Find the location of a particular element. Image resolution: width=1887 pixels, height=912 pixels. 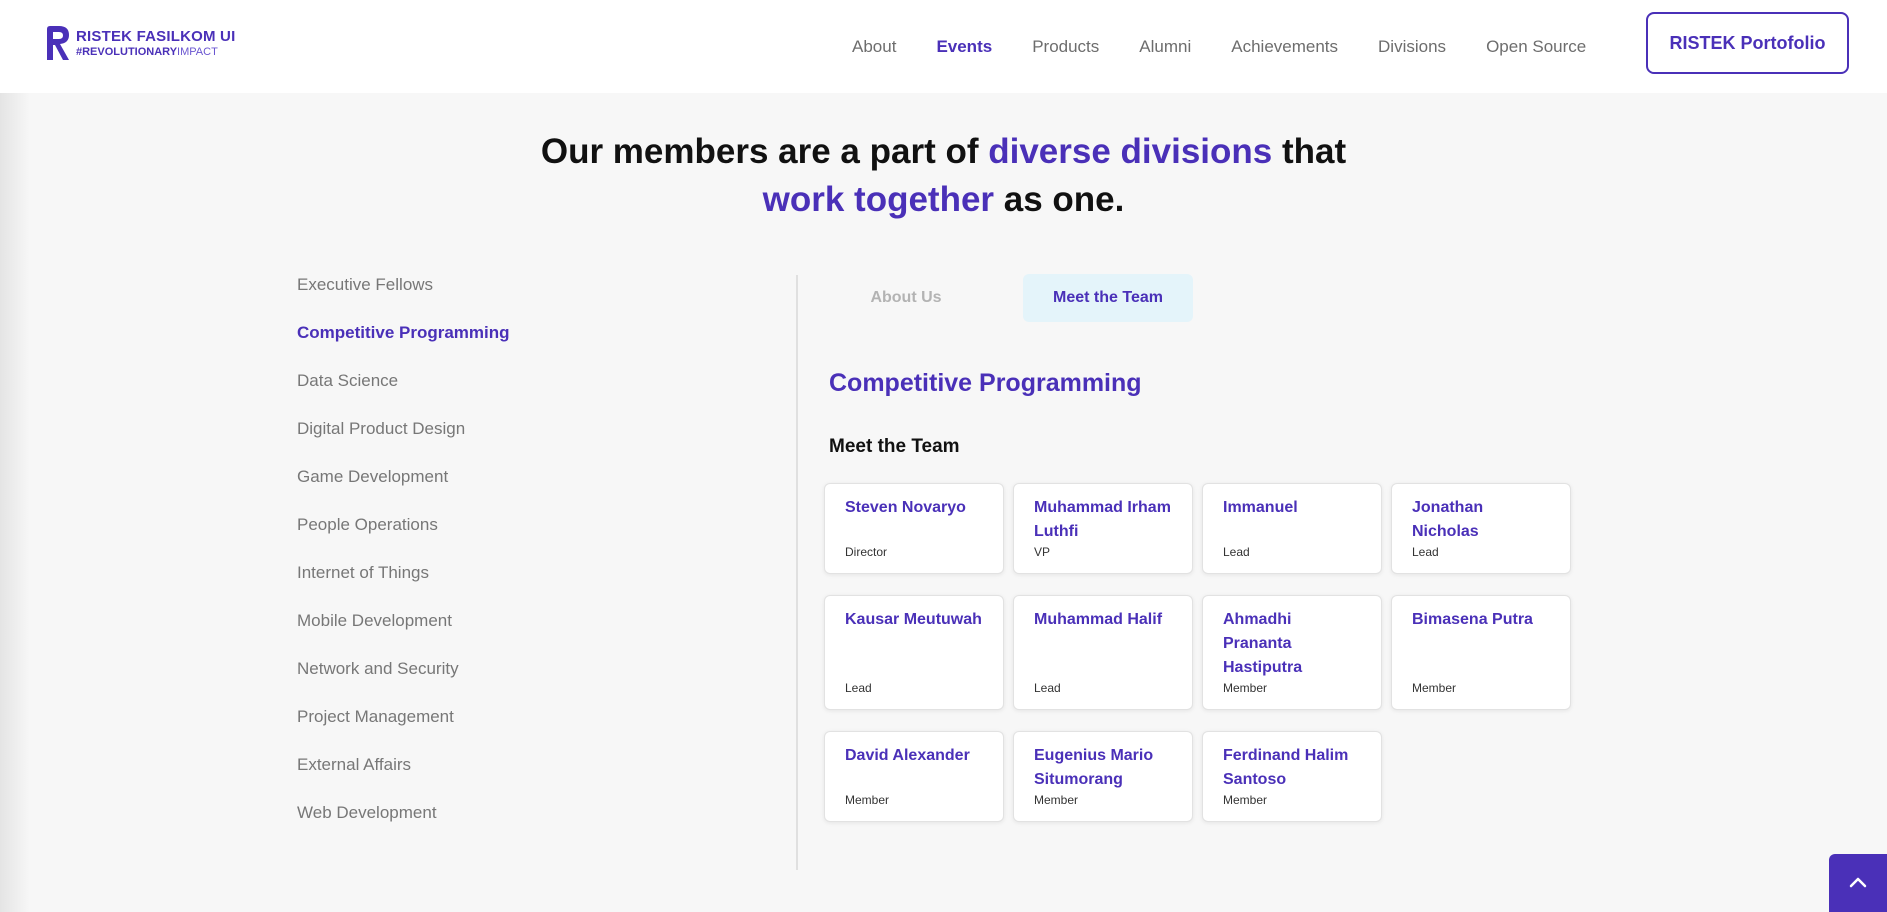

team-member-card: Bimasena Putra Member is located at coordinates (1481, 652).